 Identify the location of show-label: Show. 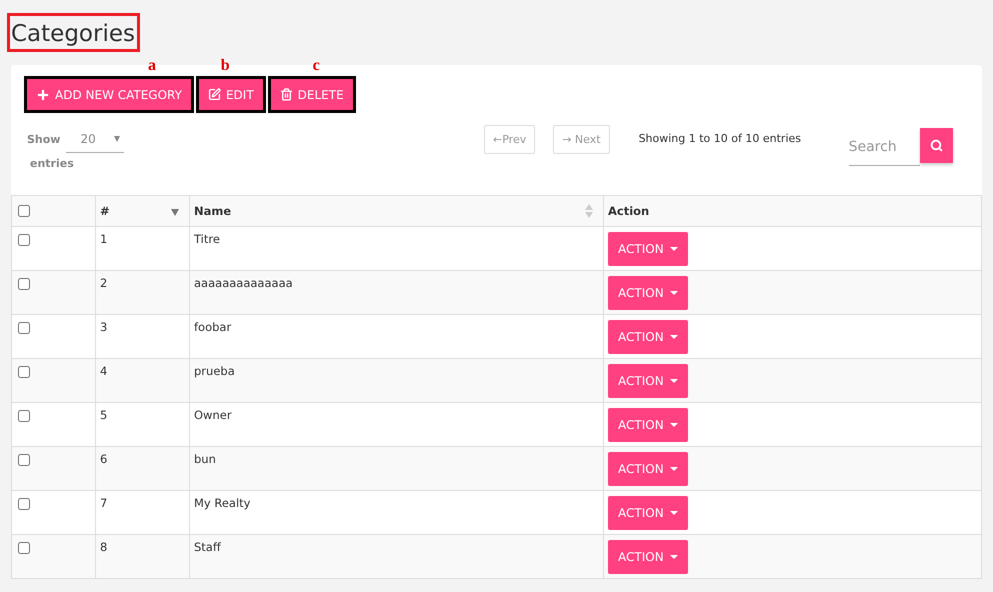
(43, 139).